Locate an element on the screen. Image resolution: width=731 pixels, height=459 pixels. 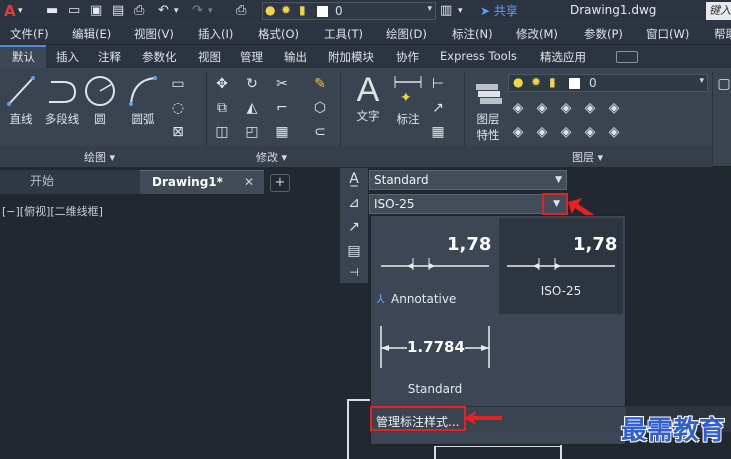
dim-style-icon: ⊿ is located at coordinates (354, 203).